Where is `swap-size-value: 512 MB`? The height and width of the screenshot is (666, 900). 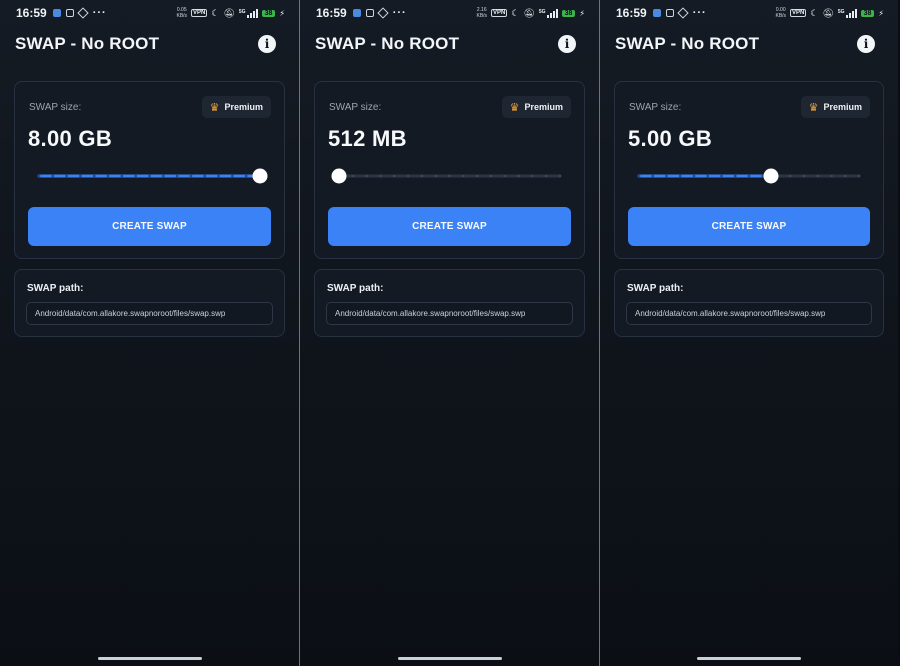
swap-size-value: 512 MB is located at coordinates (367, 138).